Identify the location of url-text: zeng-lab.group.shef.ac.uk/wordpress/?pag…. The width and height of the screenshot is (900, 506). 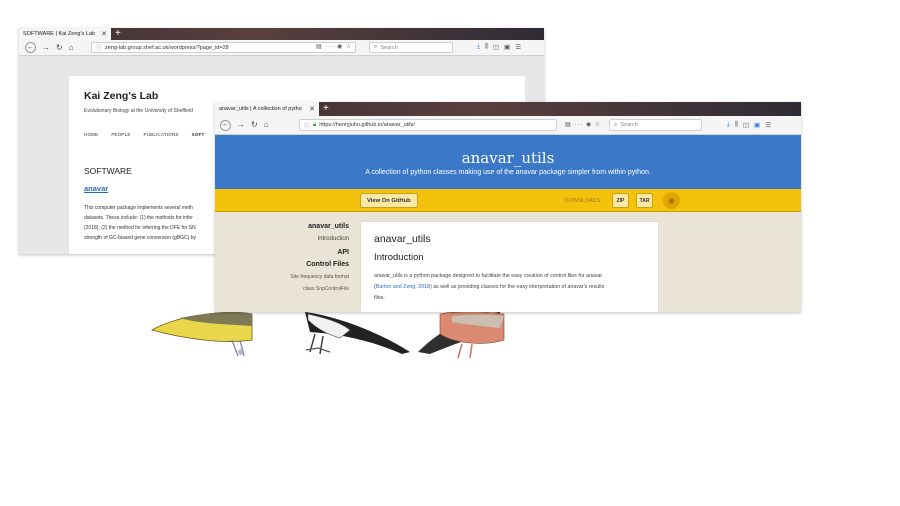
(167, 47).